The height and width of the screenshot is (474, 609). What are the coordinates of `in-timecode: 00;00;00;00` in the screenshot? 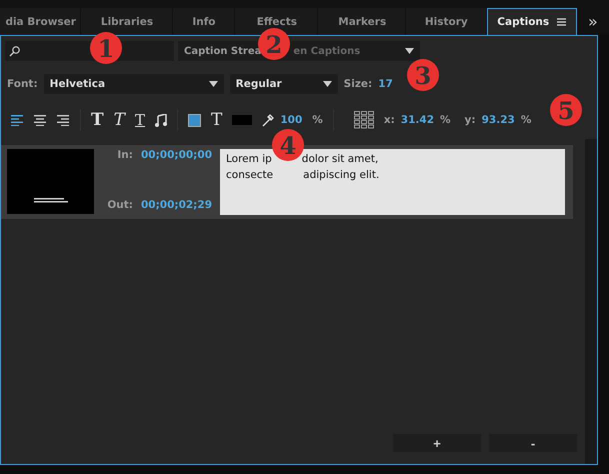 It's located at (176, 155).